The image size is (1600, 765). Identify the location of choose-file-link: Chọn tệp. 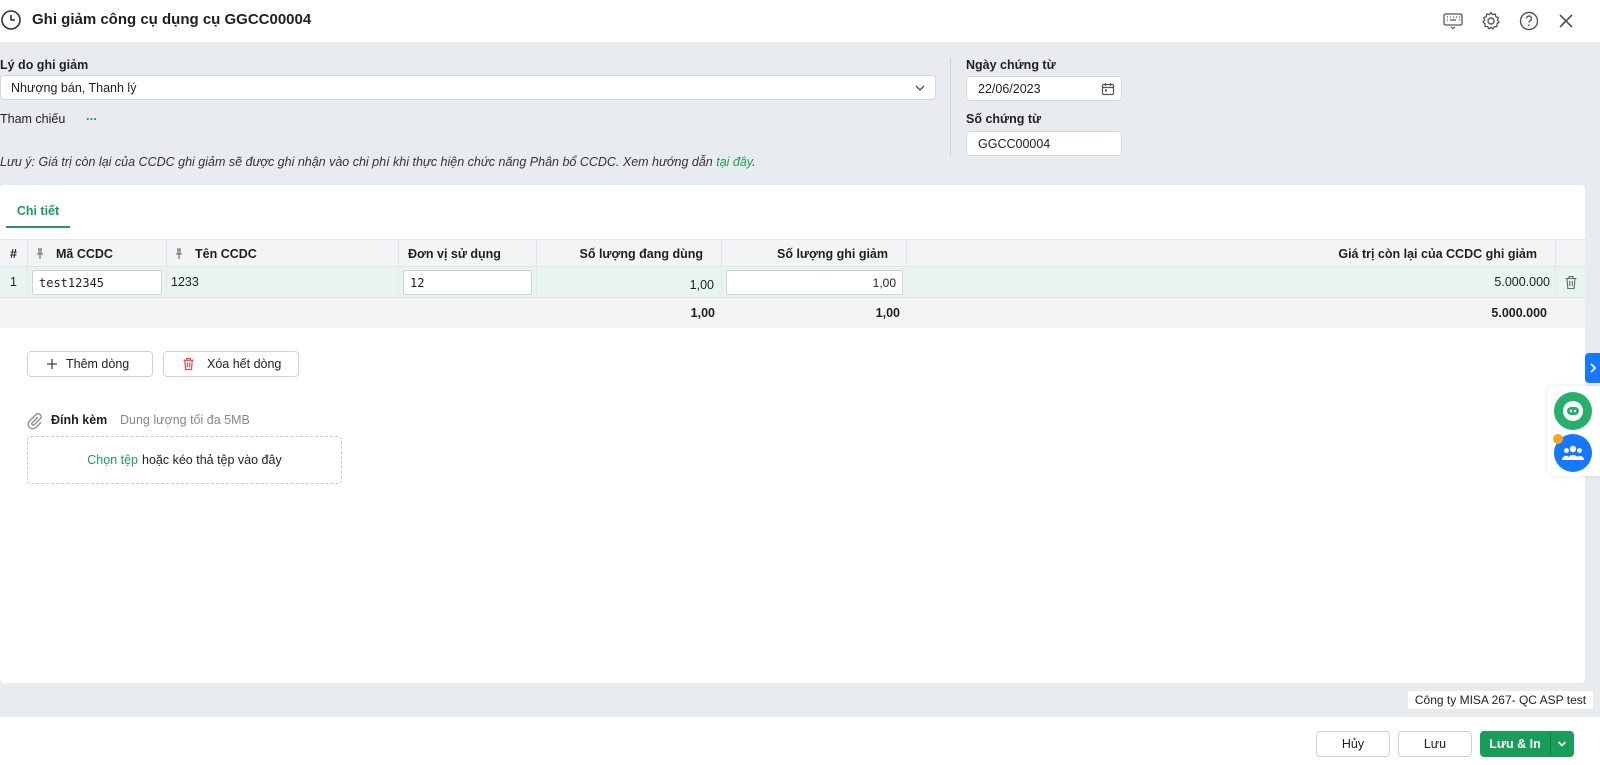
(112, 460).